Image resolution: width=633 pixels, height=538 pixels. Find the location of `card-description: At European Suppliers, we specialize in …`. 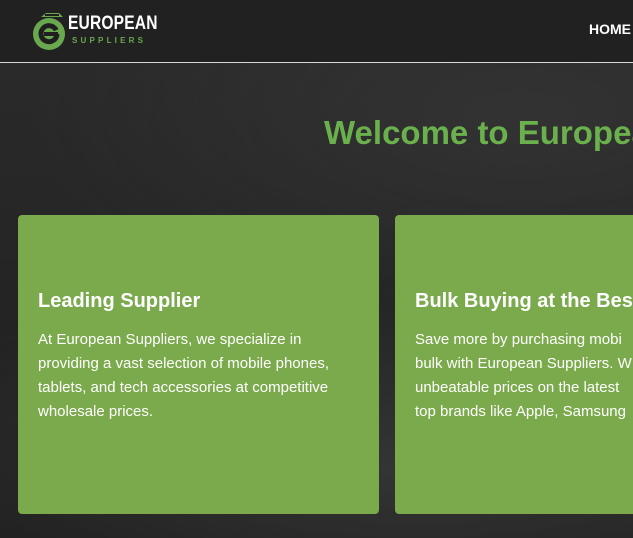

card-description: At European Suppliers, we specialize in … is located at coordinates (183, 376).